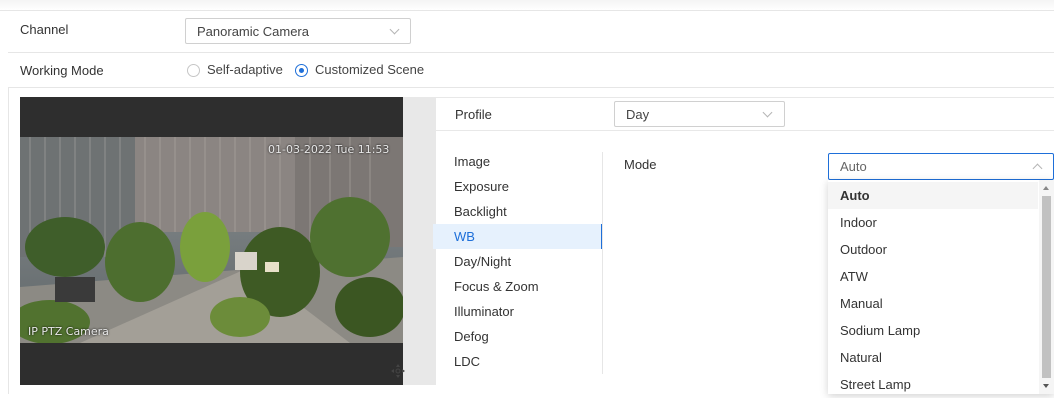 Image resolution: width=1054 pixels, height=398 pixels. What do you see at coordinates (369, 69) in the screenshot?
I see `radio-customized-scene-label: Customized Scene` at bounding box center [369, 69].